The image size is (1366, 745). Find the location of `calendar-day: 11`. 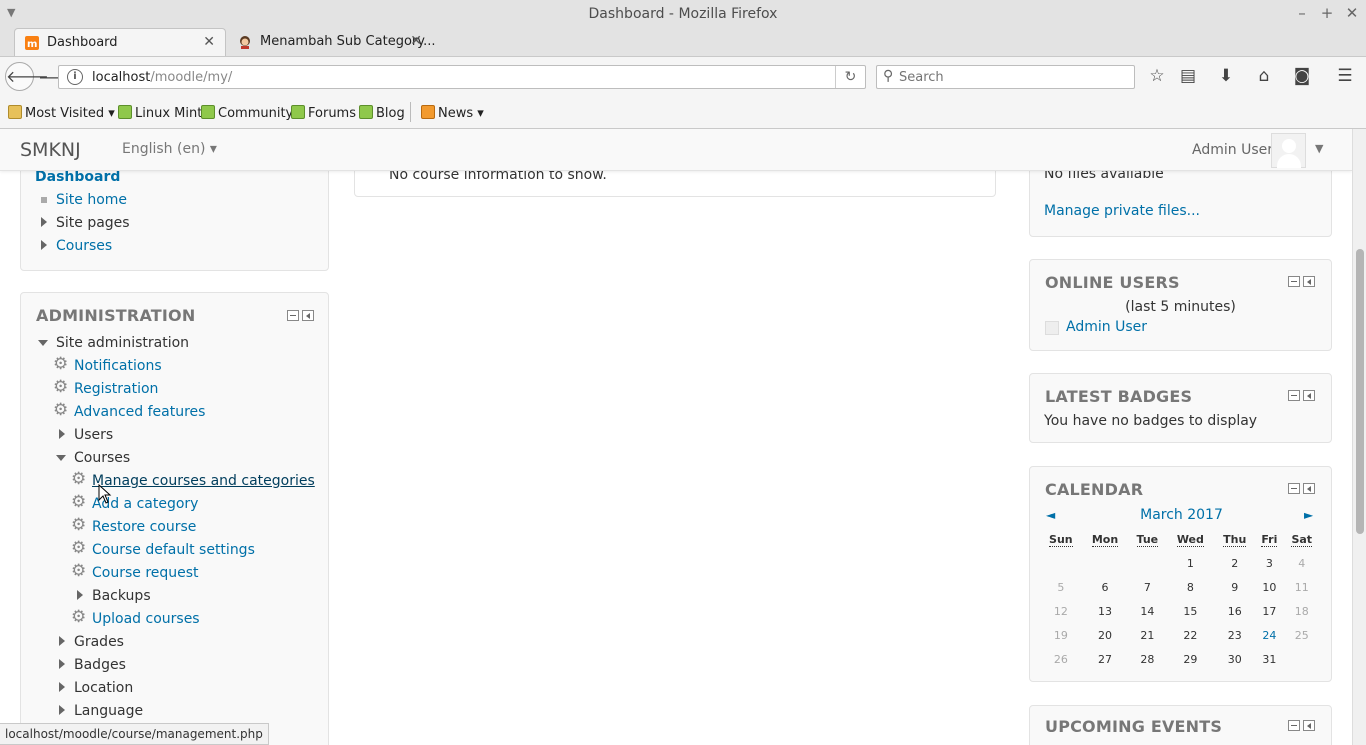

calendar-day: 11 is located at coordinates (1302, 587).